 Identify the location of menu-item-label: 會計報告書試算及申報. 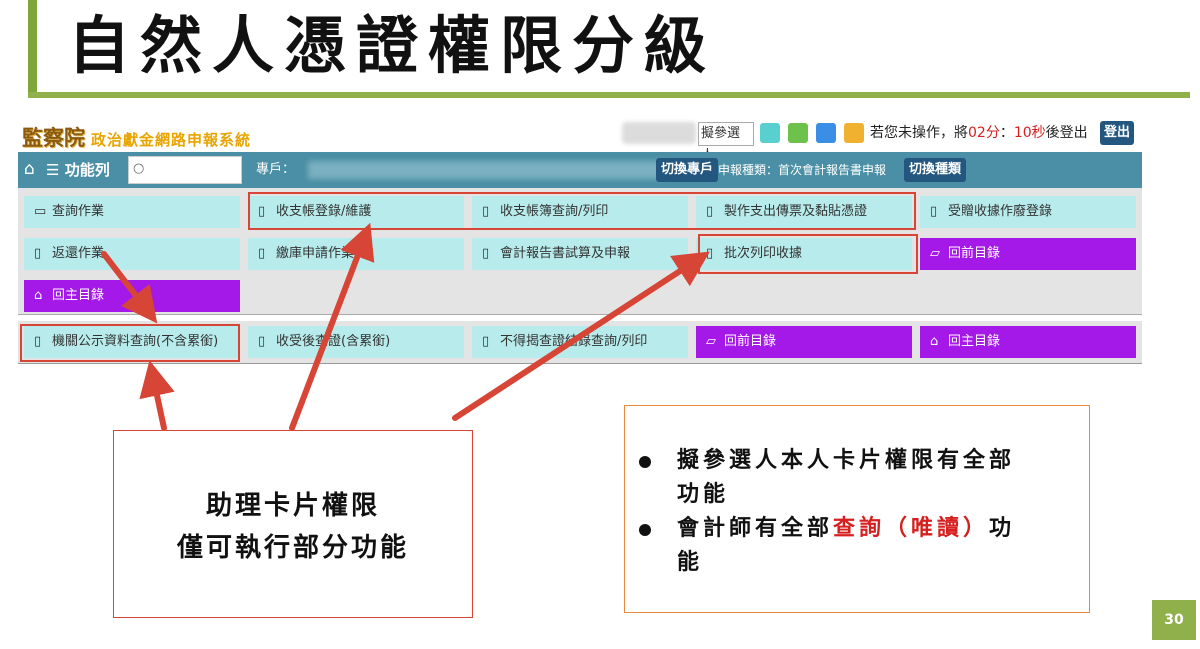
(565, 253).